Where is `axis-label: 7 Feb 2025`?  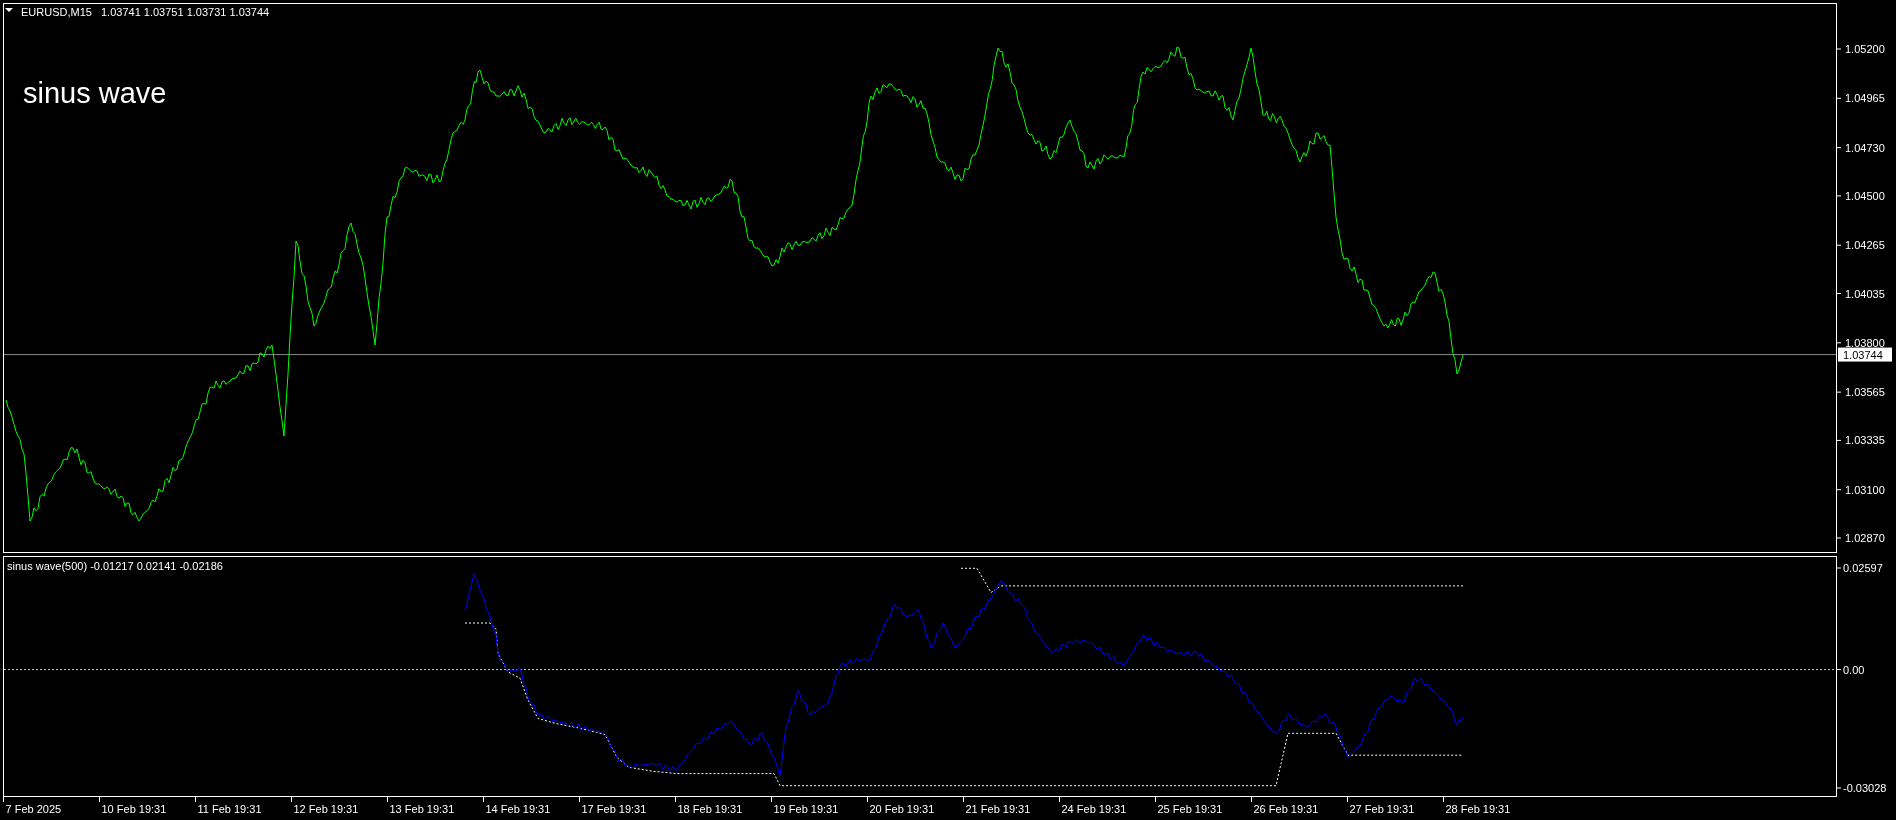
axis-label: 7 Feb 2025 is located at coordinates (33, 809).